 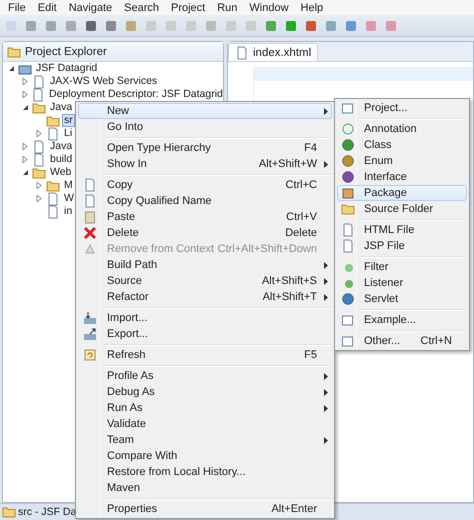 What do you see at coordinates (67, 68) in the screenshot?
I see `tree-item: JSF Datagrid` at bounding box center [67, 68].